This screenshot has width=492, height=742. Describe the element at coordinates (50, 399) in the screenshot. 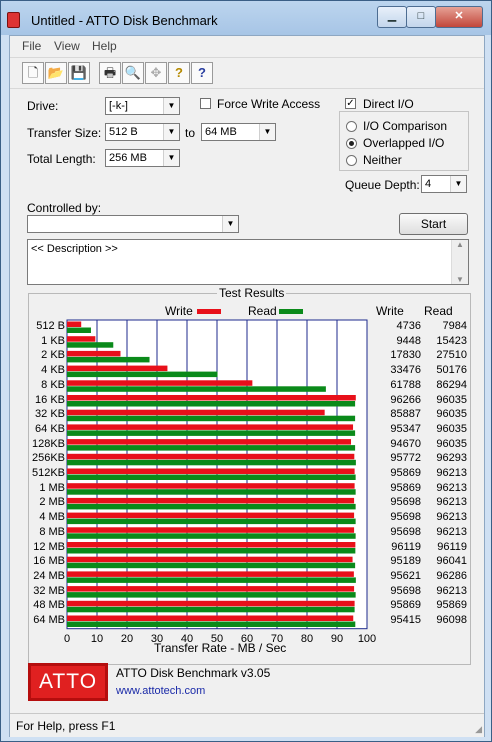

I see `category-label: 16 KB` at that location.